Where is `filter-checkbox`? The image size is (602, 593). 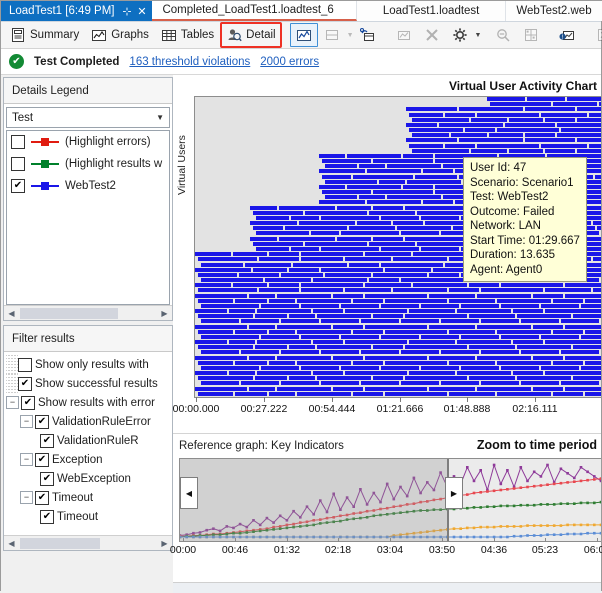
filter-checkbox is located at coordinates (25, 364).